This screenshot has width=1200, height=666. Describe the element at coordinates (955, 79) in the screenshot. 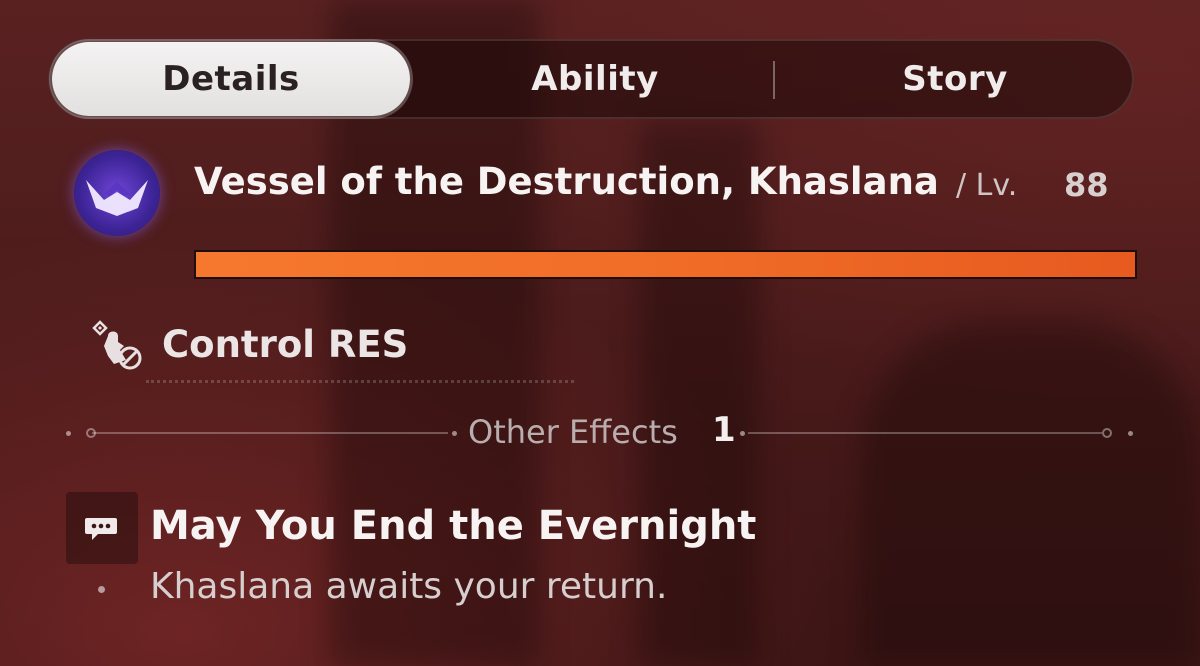

I see `tab-story: Story` at that location.